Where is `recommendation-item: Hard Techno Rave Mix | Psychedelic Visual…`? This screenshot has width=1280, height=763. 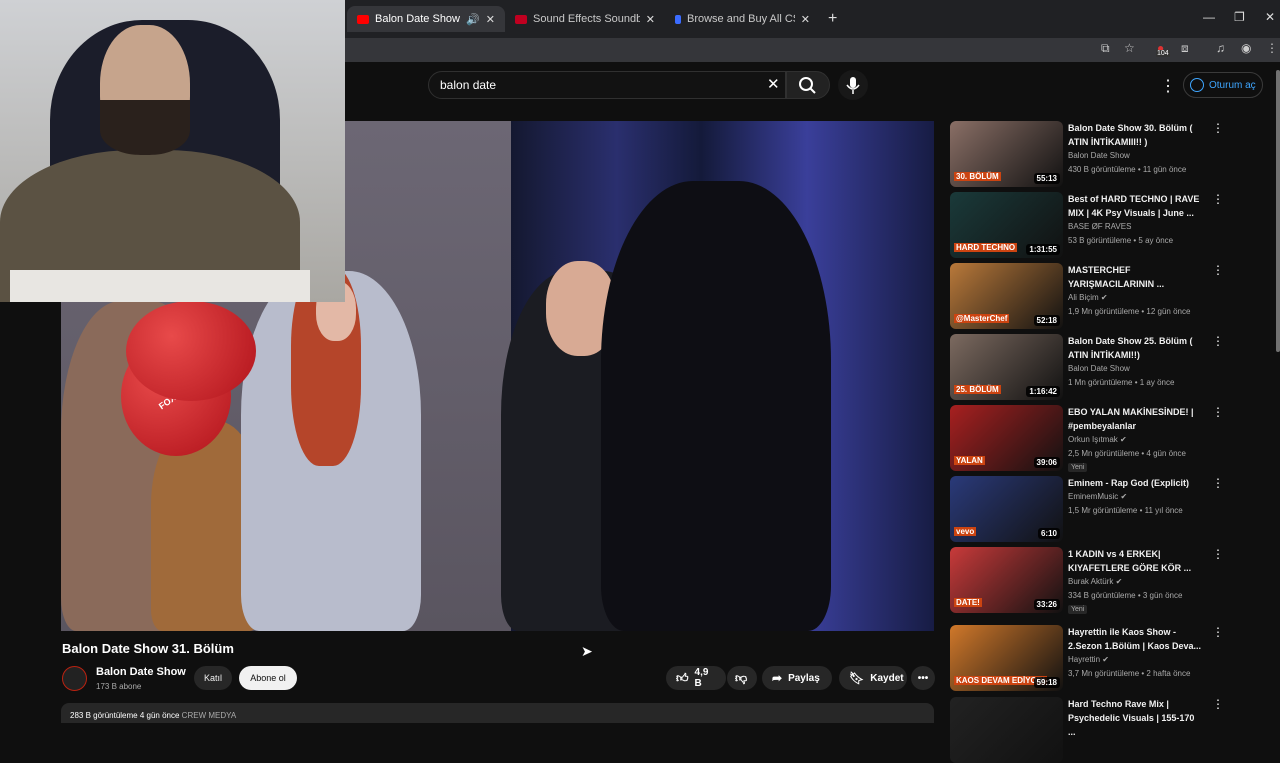
recommendation-item: Hard Techno Rave Mix | Psychedelic Visual… is located at coordinates (1087, 730).